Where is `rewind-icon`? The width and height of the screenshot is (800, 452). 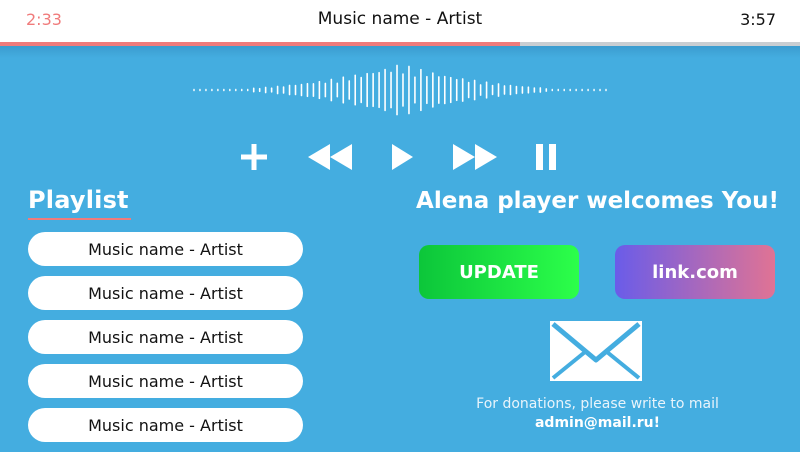 rewind-icon is located at coordinates (330, 157).